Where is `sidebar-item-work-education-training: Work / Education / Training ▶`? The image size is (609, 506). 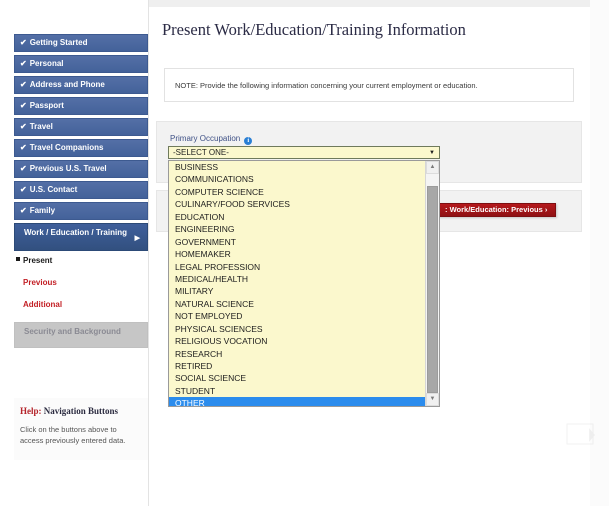 sidebar-item-work-education-training: Work / Education / Training ▶ is located at coordinates (81, 237).